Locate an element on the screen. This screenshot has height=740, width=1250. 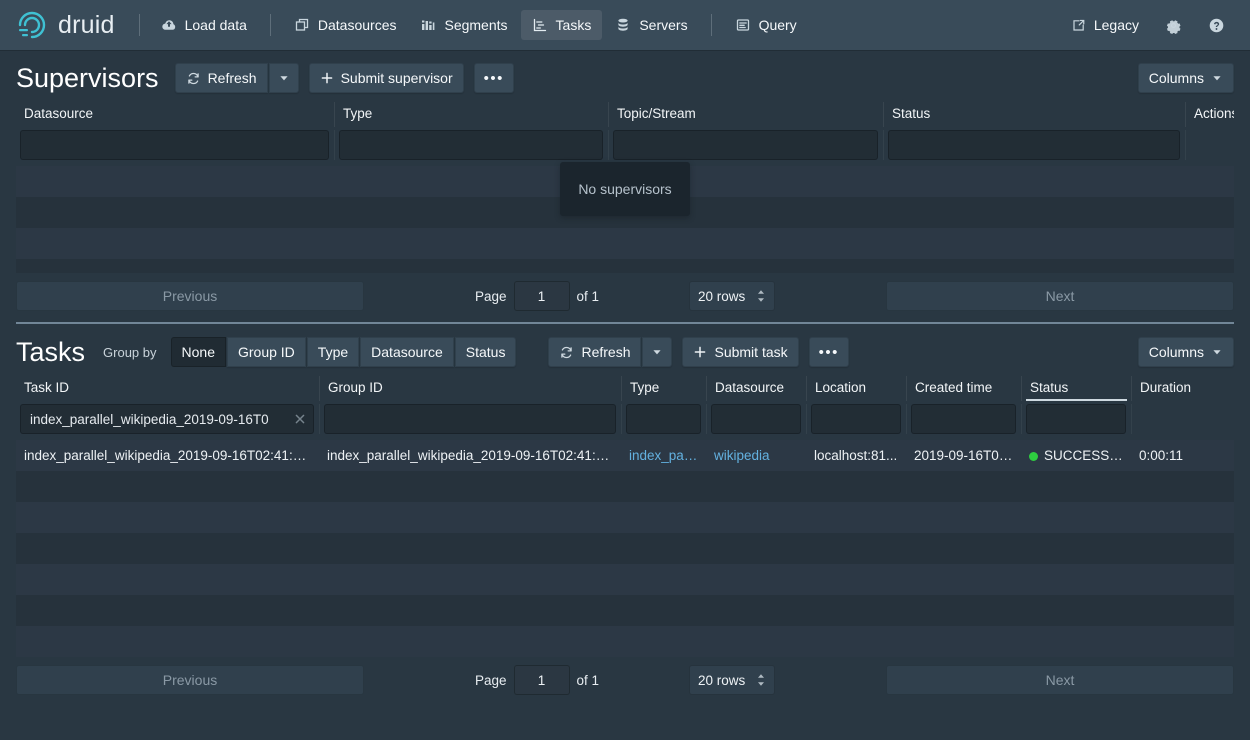
tasks-more-button: ••• is located at coordinates (828, 352).